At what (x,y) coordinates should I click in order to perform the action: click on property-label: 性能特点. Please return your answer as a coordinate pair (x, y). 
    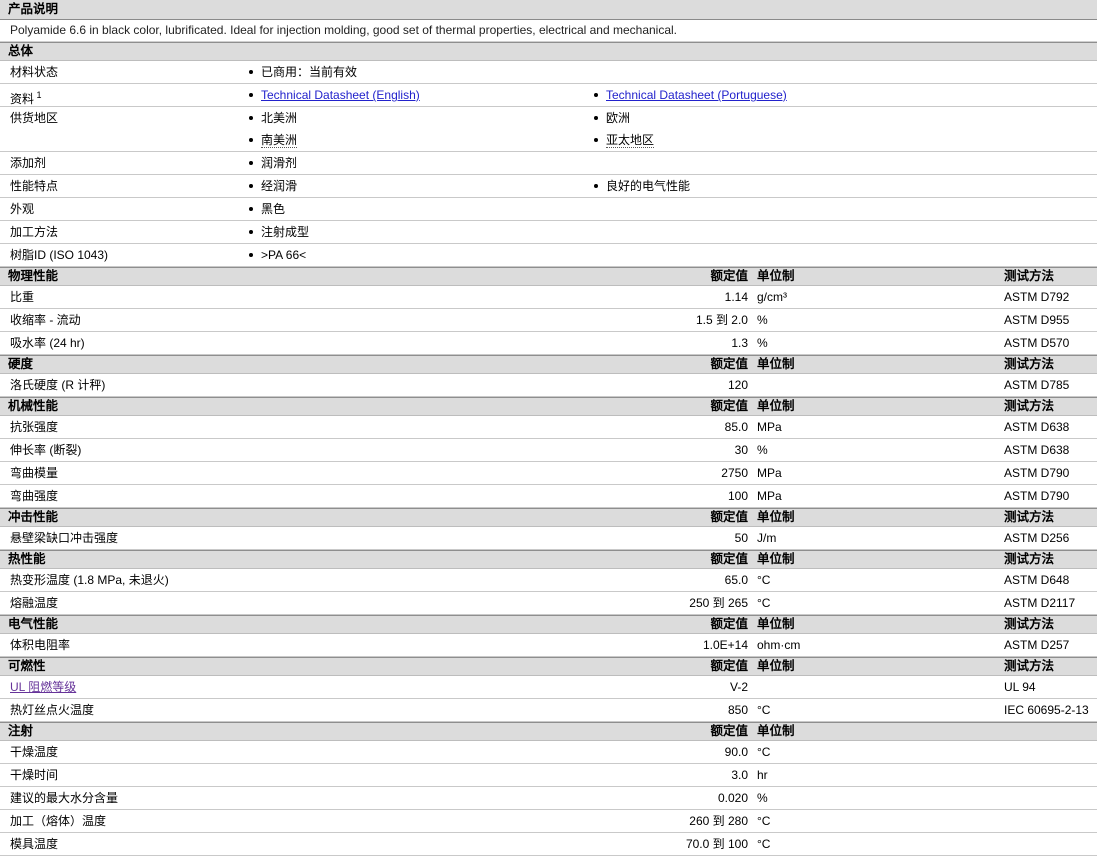
    Looking at the image, I should click on (34, 186).